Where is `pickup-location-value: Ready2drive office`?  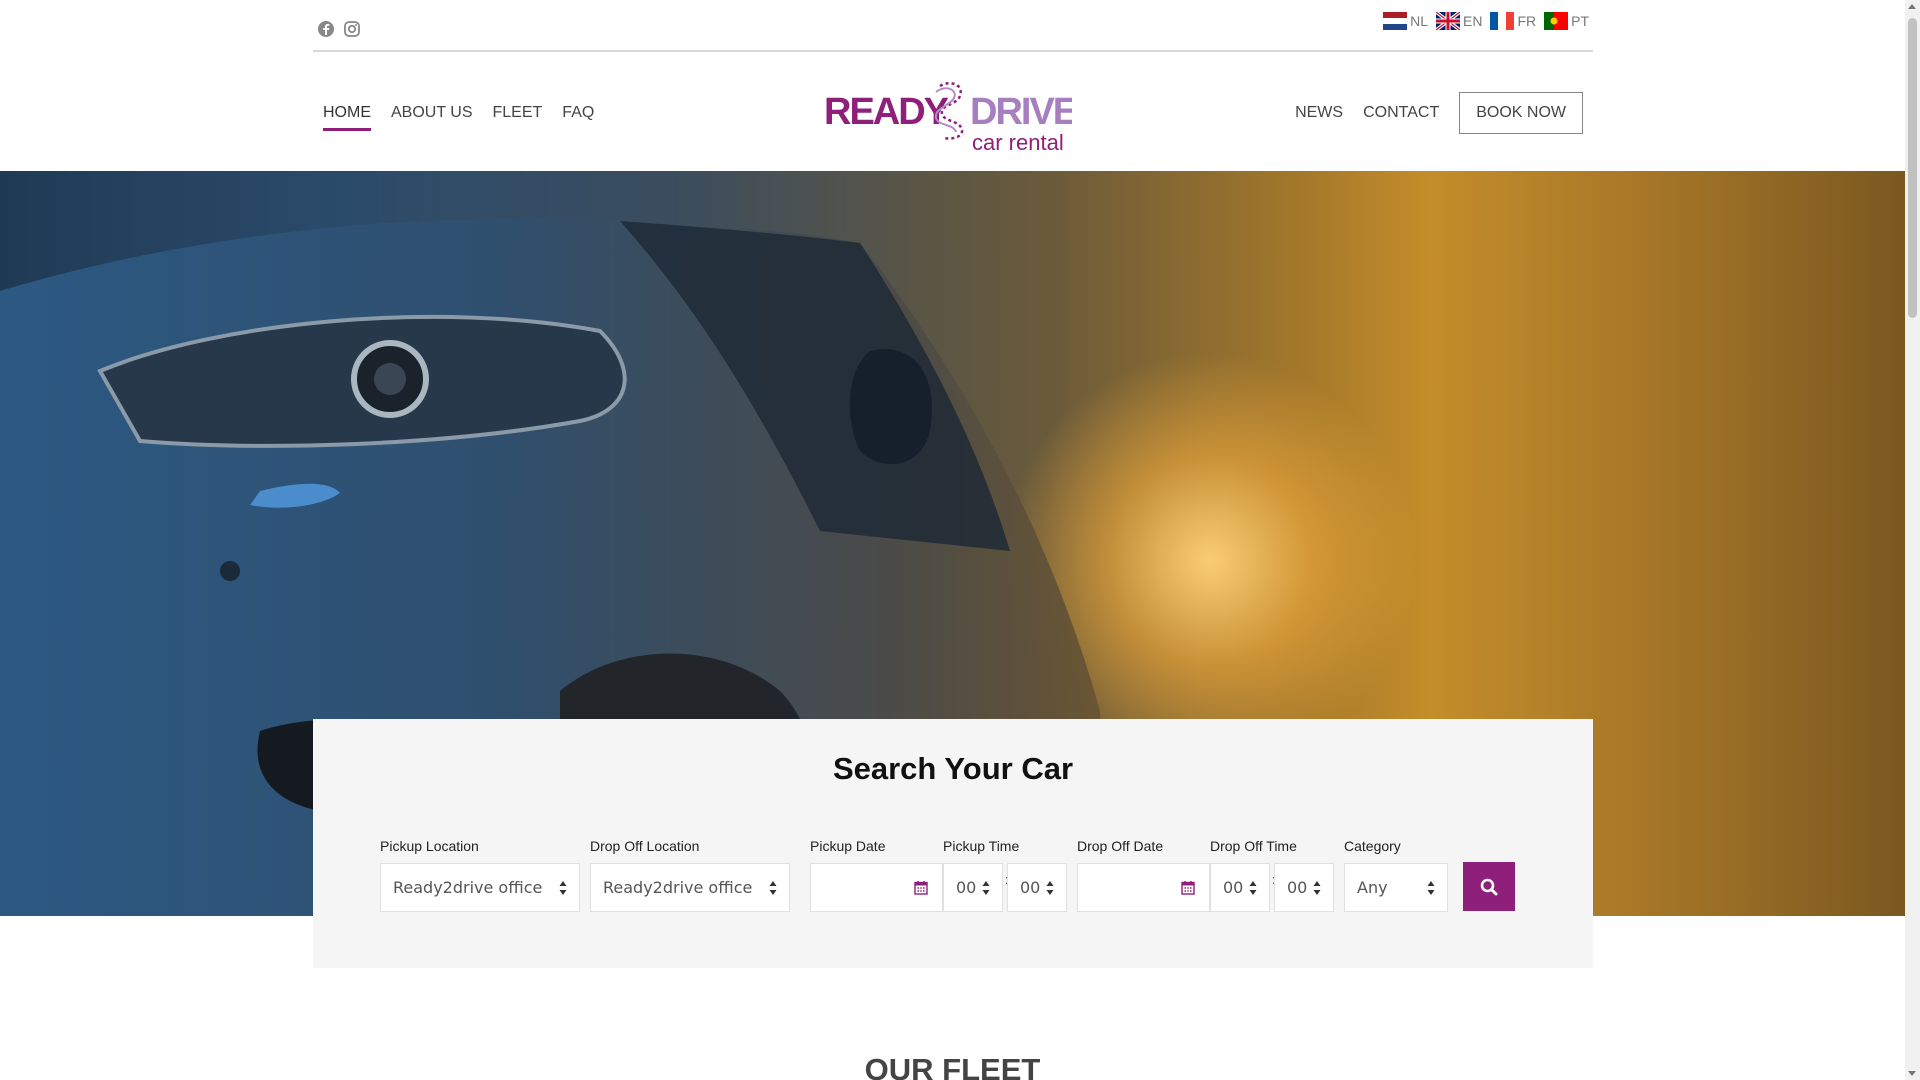 pickup-location-value: Ready2drive office is located at coordinates (468, 887).